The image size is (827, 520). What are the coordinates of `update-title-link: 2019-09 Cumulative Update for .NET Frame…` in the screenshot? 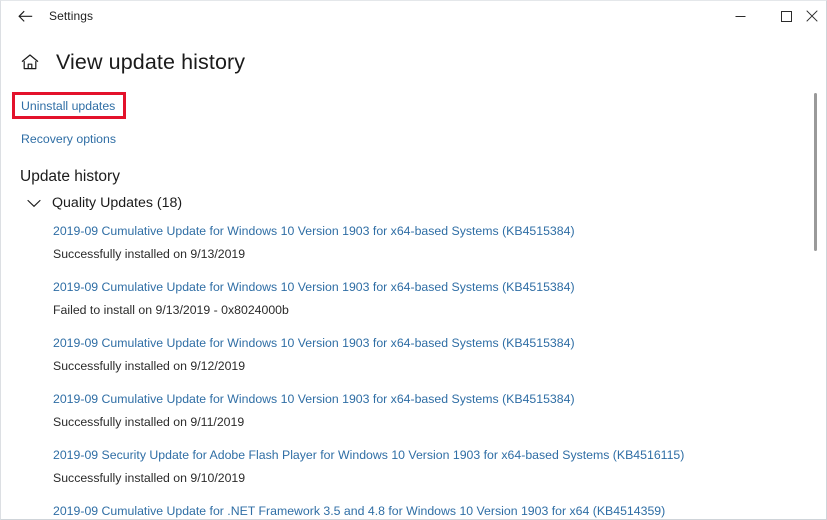 It's located at (433, 511).